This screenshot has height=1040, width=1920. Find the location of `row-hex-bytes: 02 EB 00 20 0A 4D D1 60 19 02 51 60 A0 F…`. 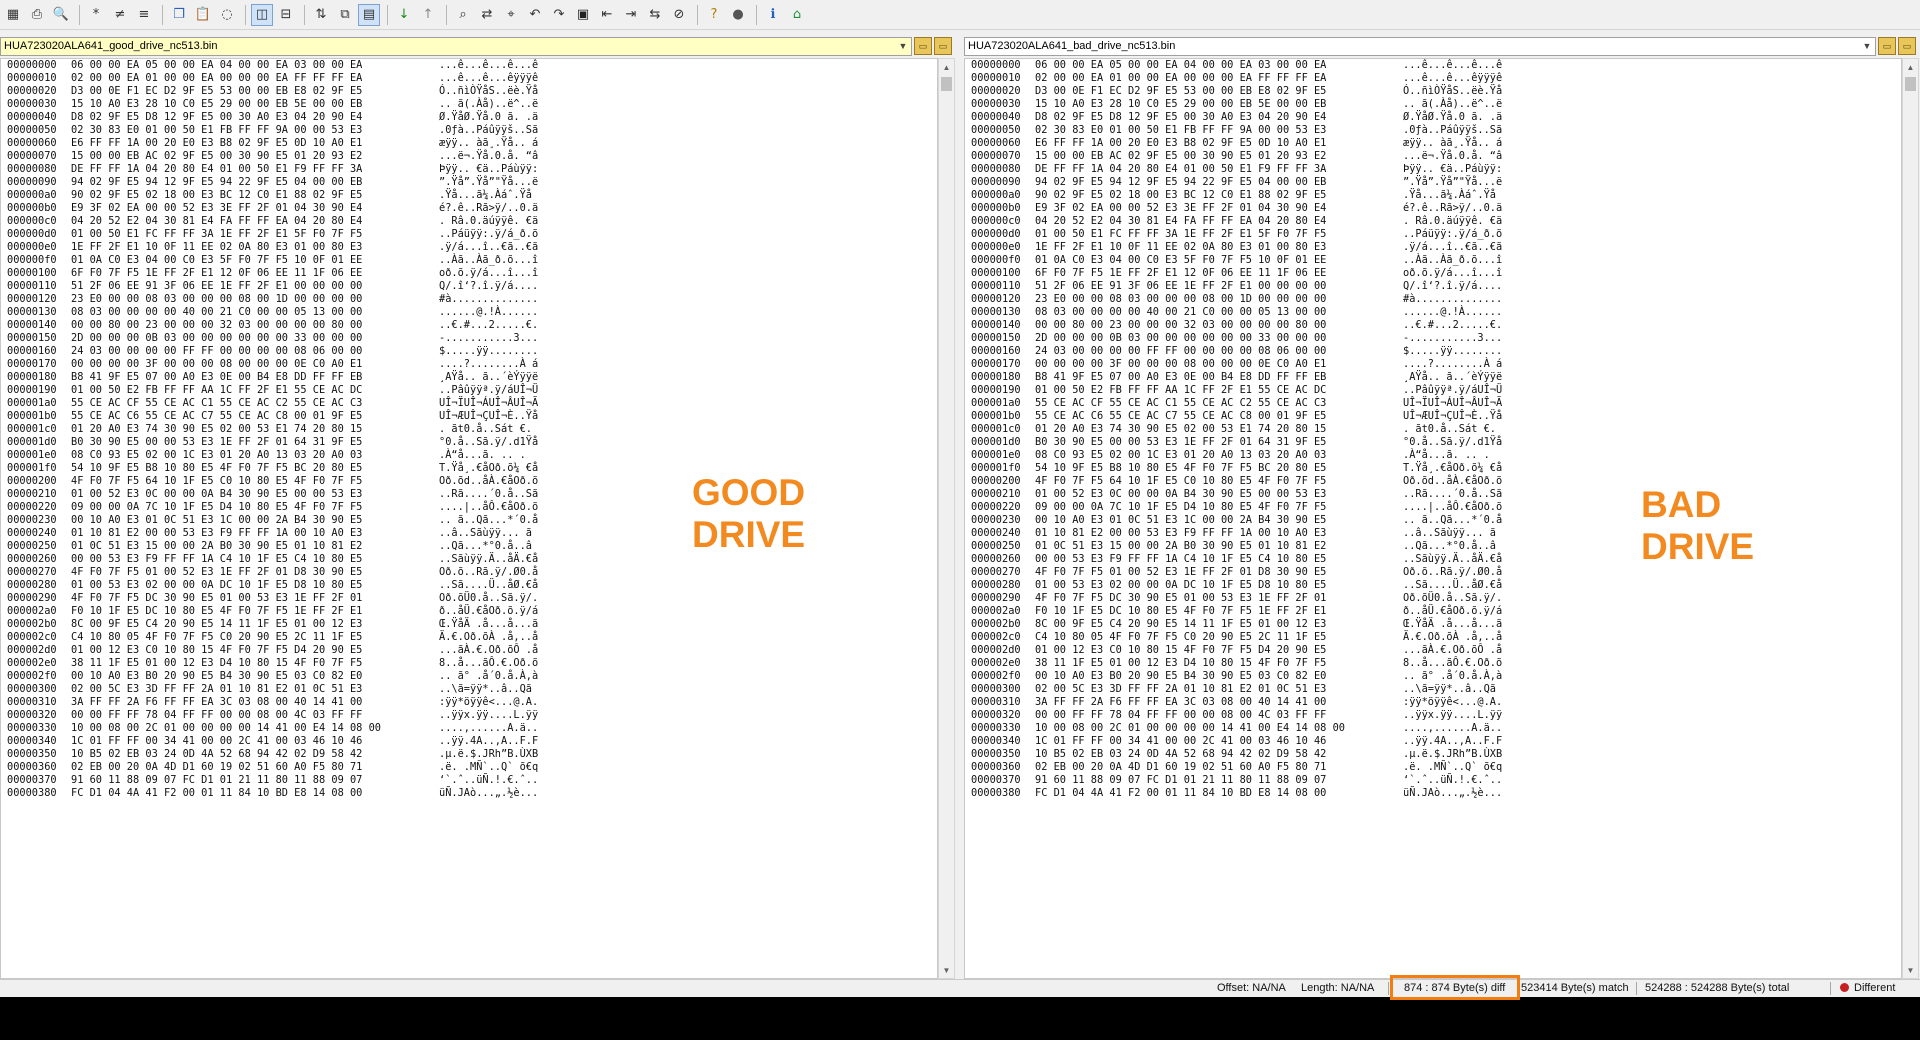

row-hex-bytes: 02 EB 00 20 0A 4D D1 60 19 02 51 60 A0 F… is located at coordinates (255, 767).